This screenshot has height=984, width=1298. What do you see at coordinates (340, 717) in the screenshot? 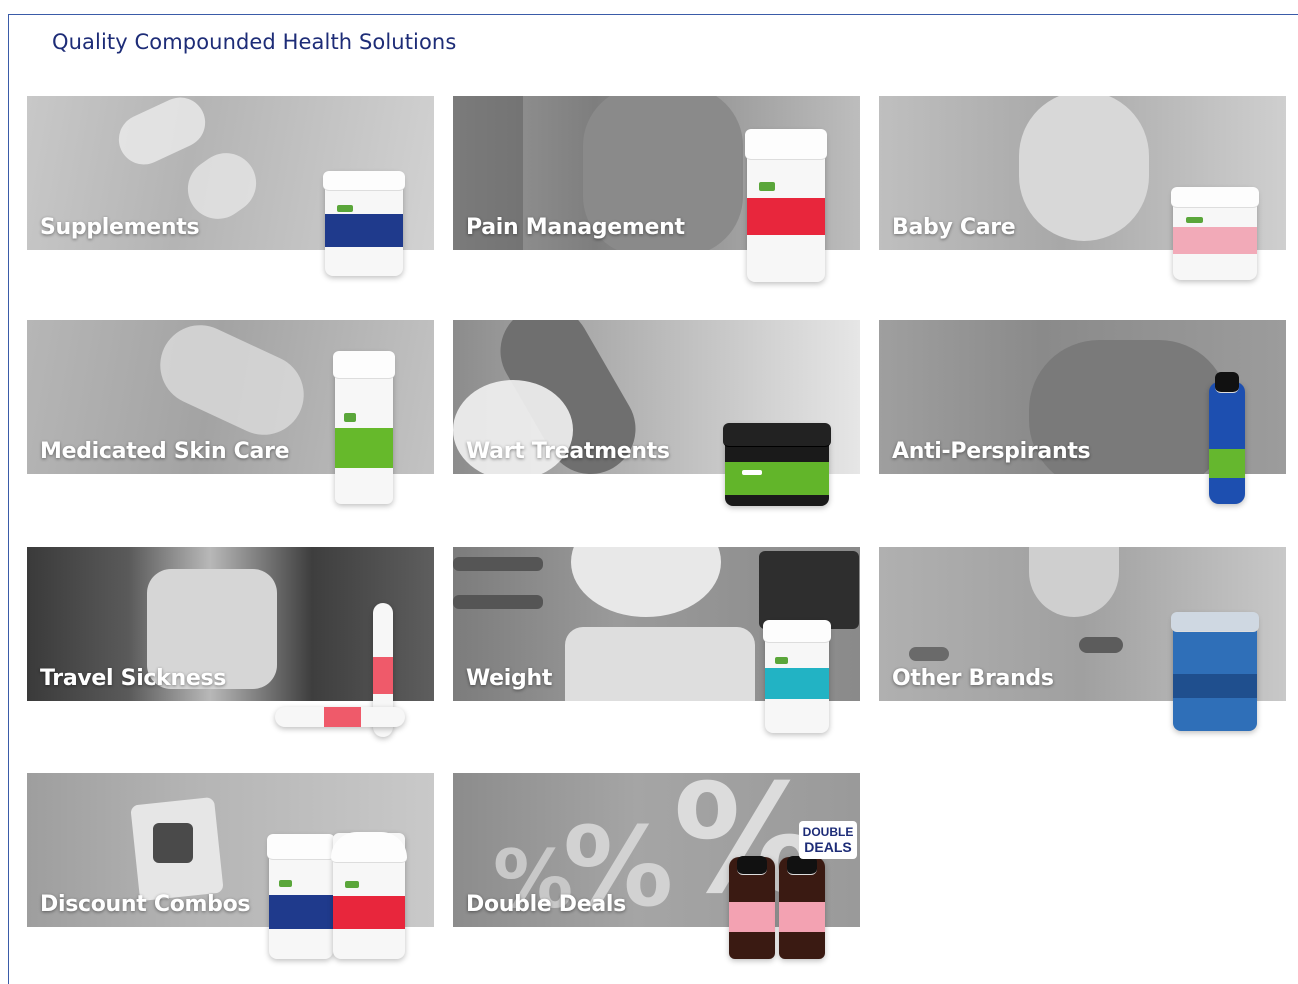
I see `travel-sickness-product-tube-horizontal` at bounding box center [340, 717].